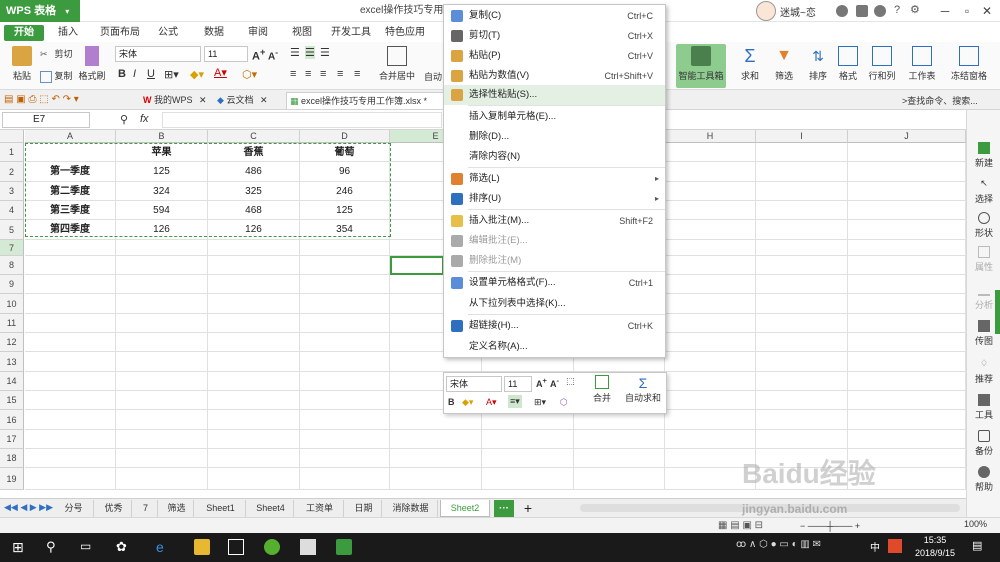 Image resolution: width=1000 pixels, height=562 pixels. I want to click on sidebar-help: 帮助, so click(983, 479).